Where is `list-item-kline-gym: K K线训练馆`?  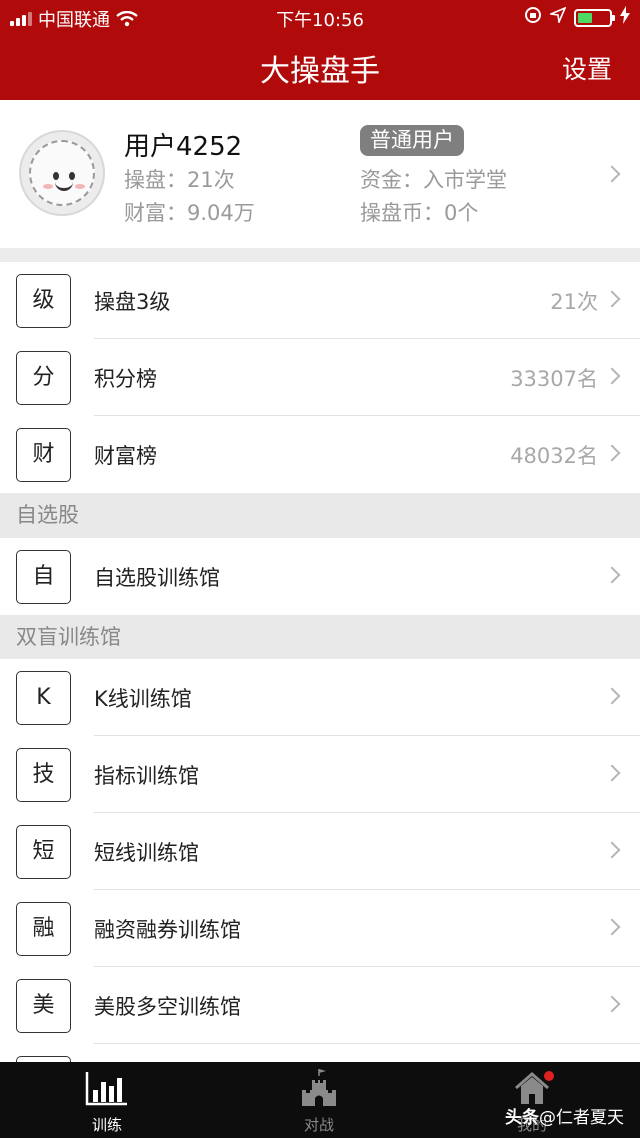 list-item-kline-gym: K K线训练馆 is located at coordinates (320, 697).